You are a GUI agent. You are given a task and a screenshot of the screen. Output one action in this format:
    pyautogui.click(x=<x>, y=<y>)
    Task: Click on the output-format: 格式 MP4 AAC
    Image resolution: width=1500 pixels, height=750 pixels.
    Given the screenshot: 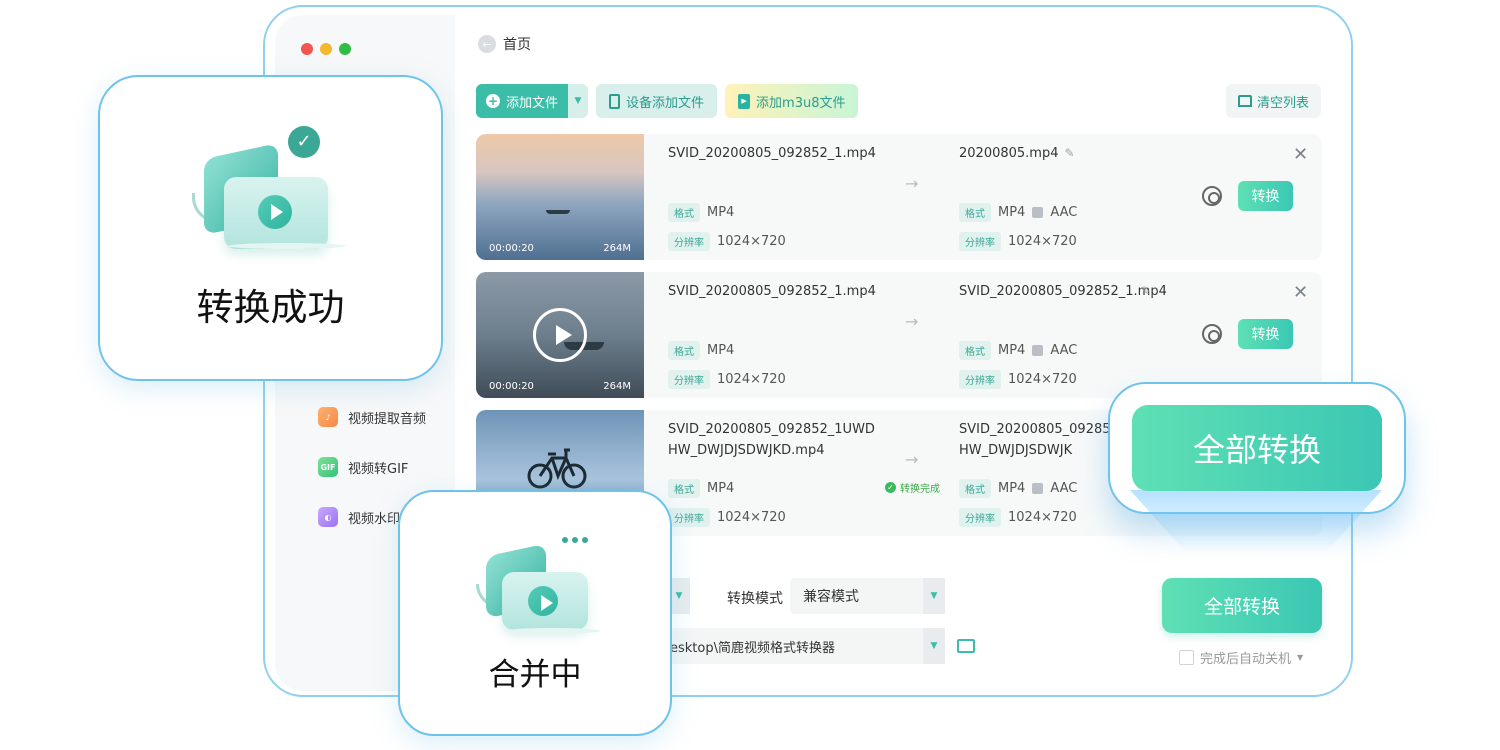 What is the action you would take?
    pyautogui.click(x=1018, y=488)
    